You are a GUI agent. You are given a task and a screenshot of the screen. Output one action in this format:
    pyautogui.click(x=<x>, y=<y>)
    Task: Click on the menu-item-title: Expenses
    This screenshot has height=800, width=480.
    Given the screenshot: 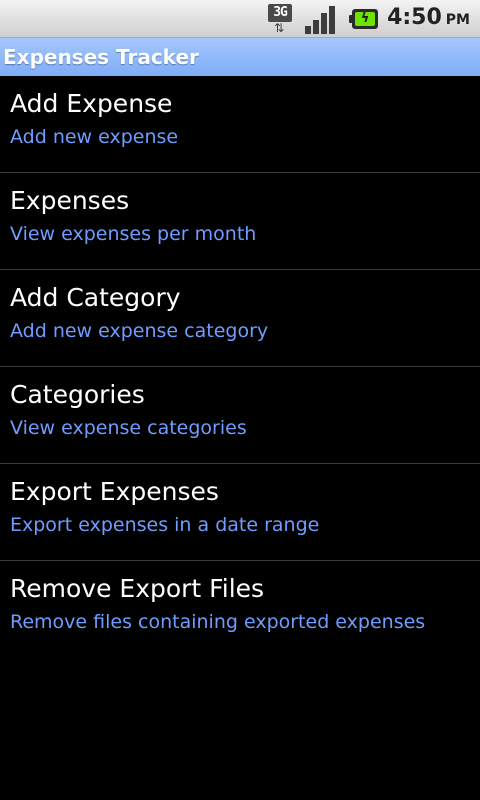 What is the action you would take?
    pyautogui.click(x=70, y=200)
    